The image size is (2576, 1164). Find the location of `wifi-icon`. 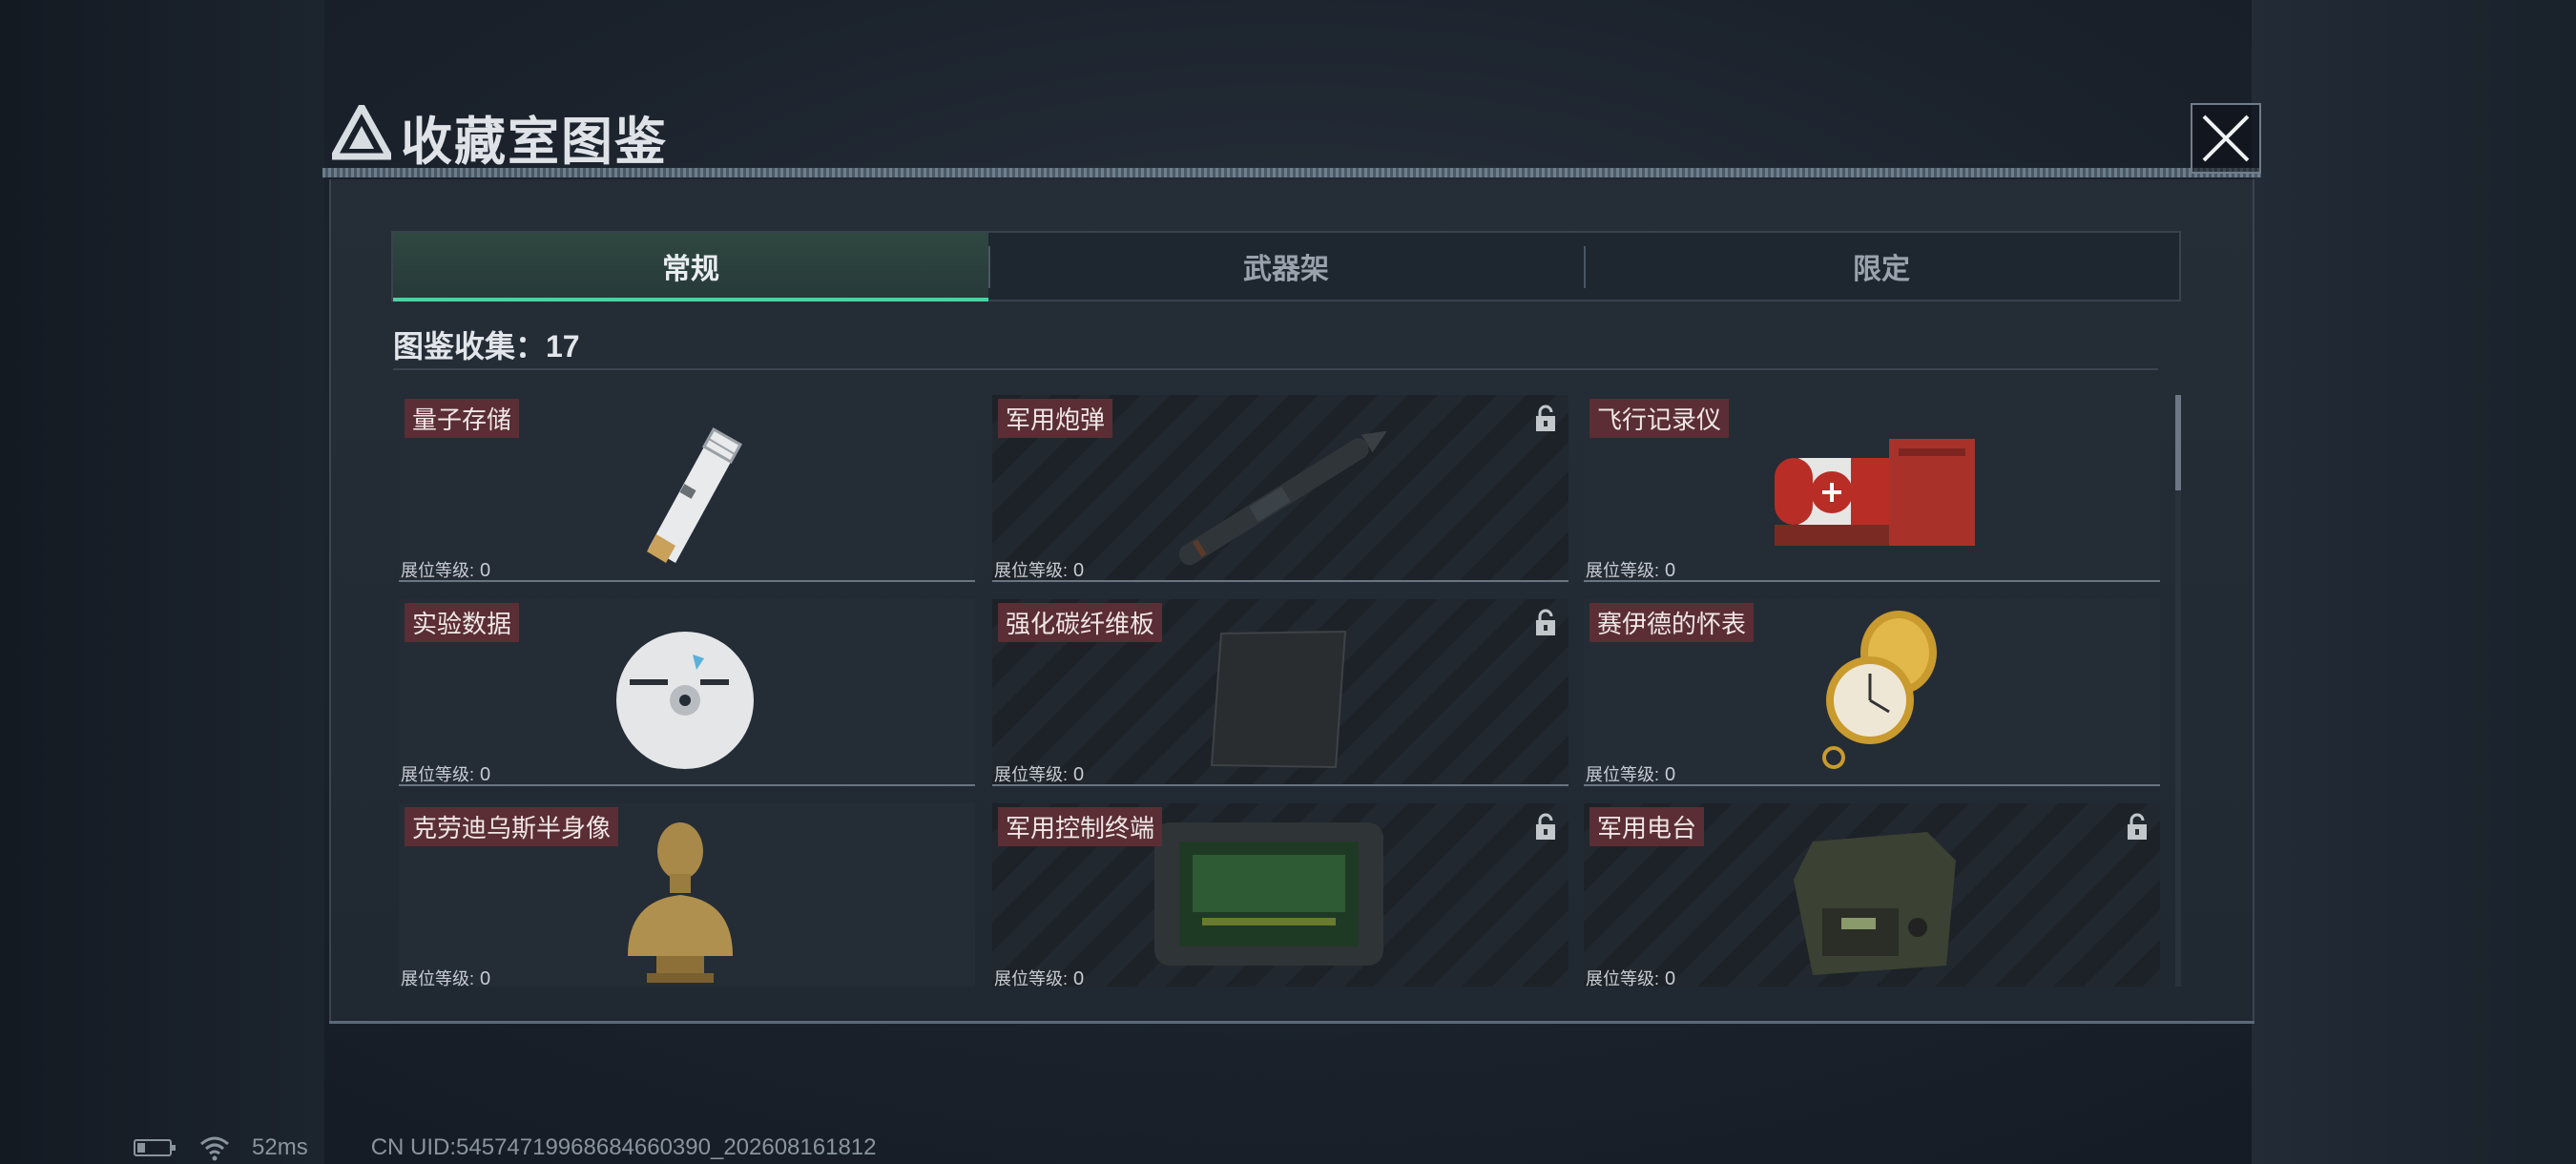

wifi-icon is located at coordinates (214, 1149).